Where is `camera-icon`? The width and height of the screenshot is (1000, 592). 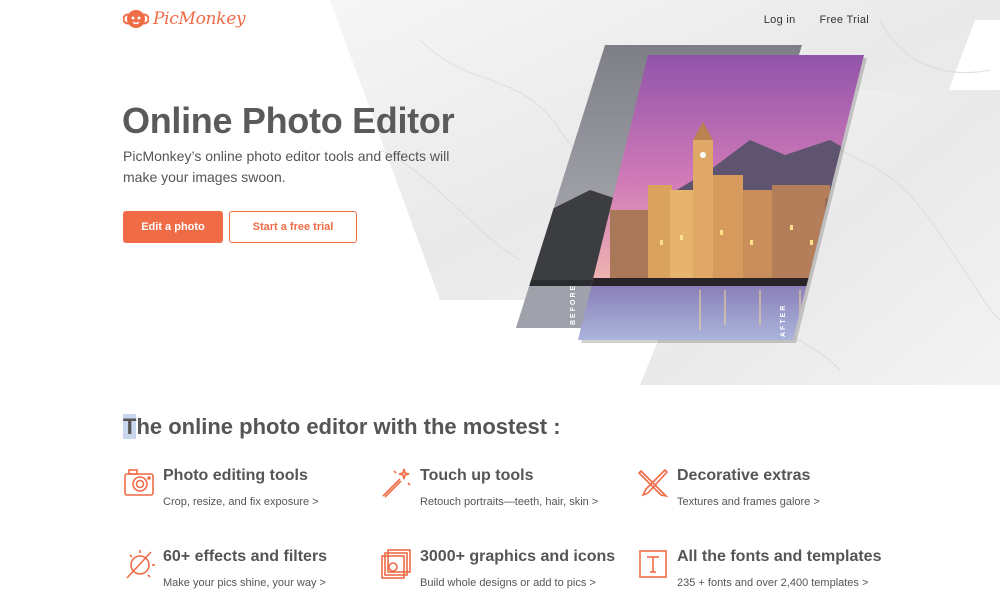
camera-icon is located at coordinates (139, 482).